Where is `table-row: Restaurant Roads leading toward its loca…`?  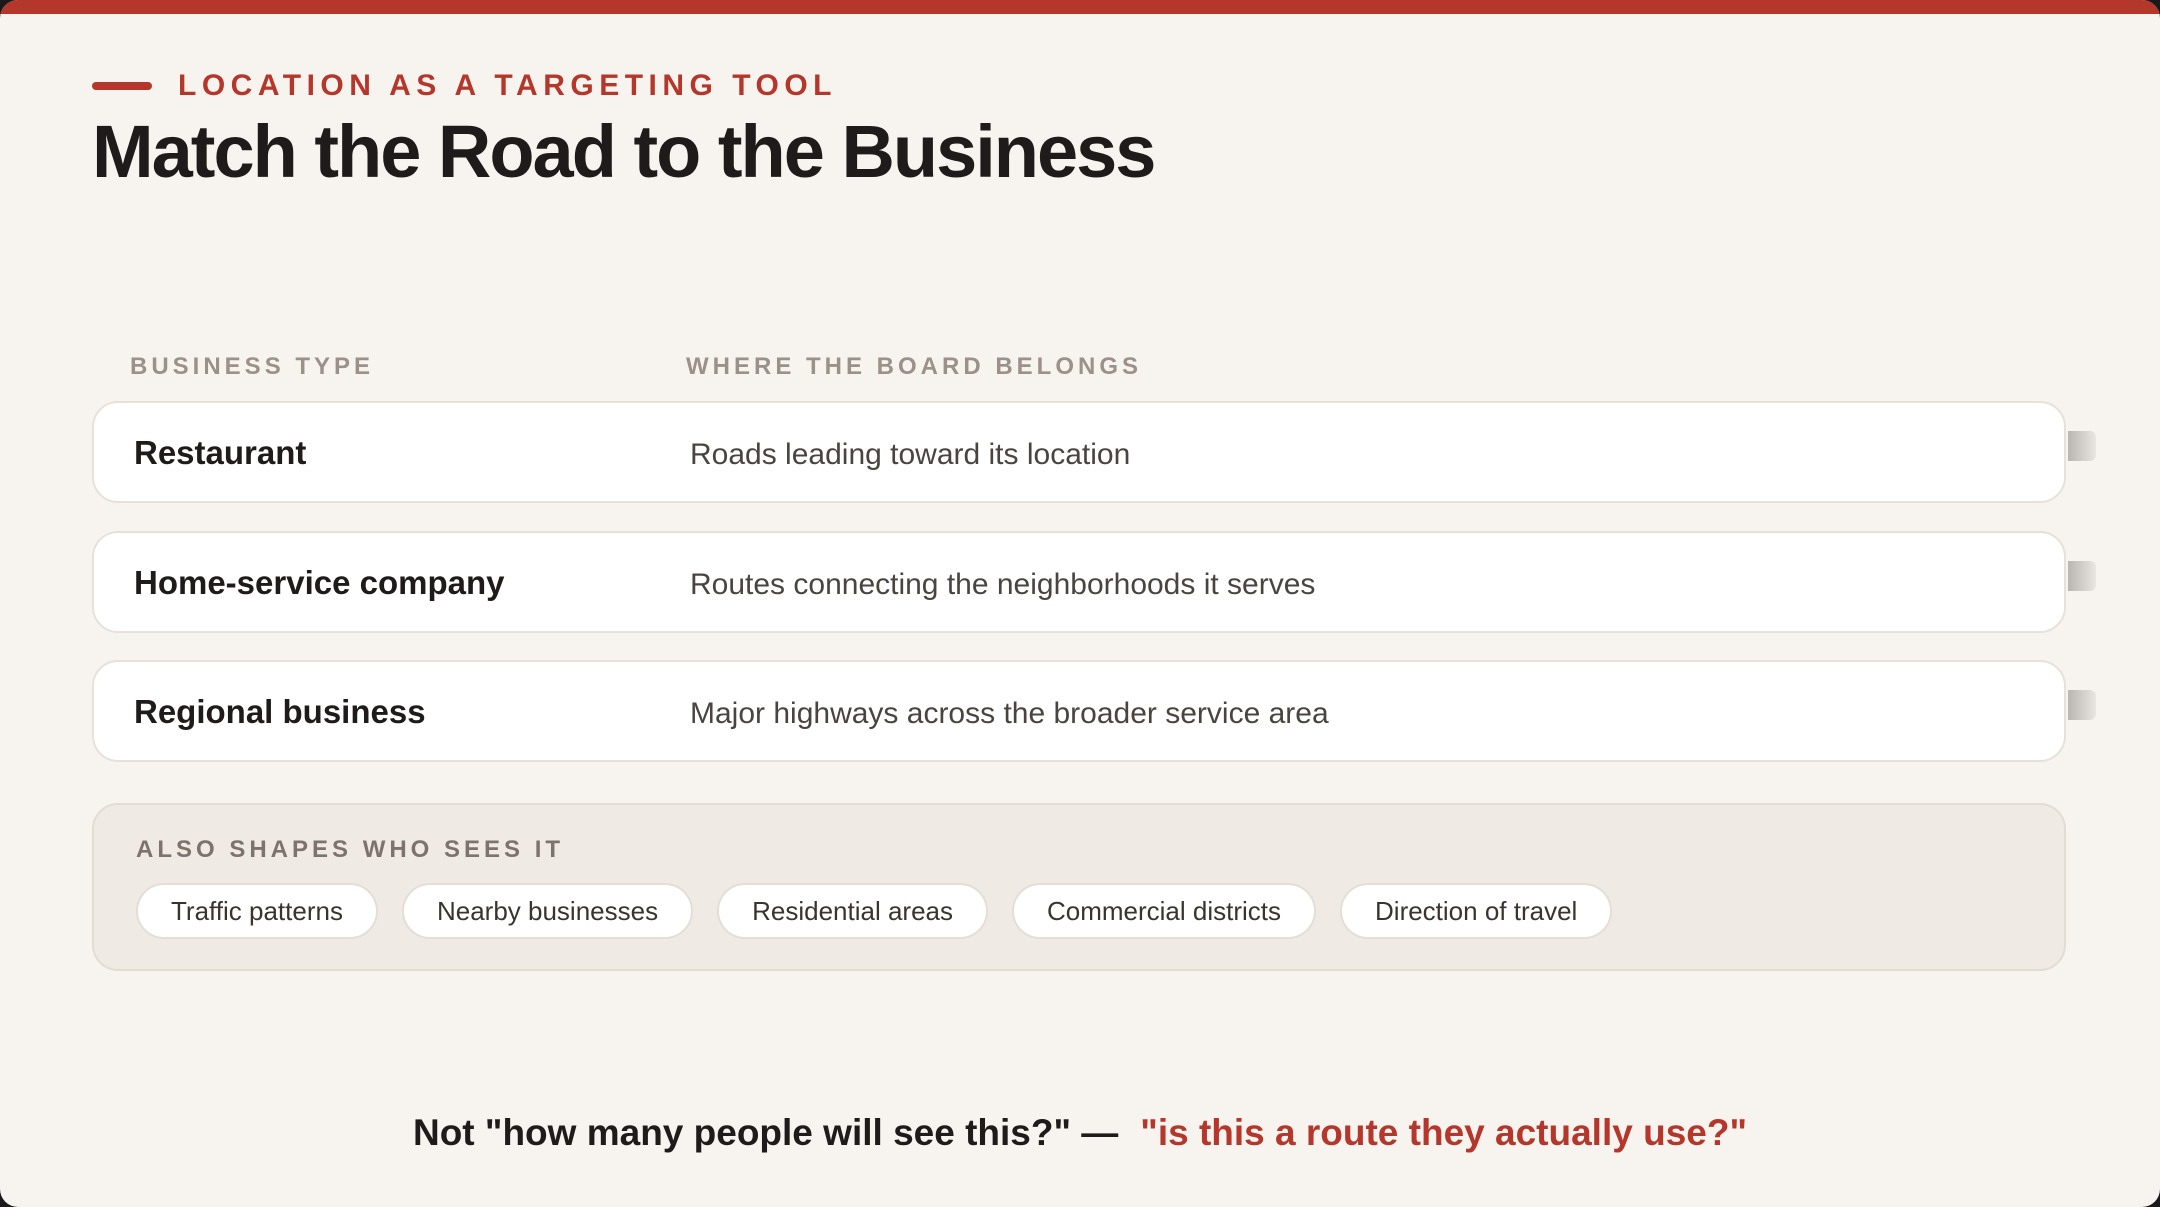 table-row: Restaurant Roads leading toward its loca… is located at coordinates (1079, 452).